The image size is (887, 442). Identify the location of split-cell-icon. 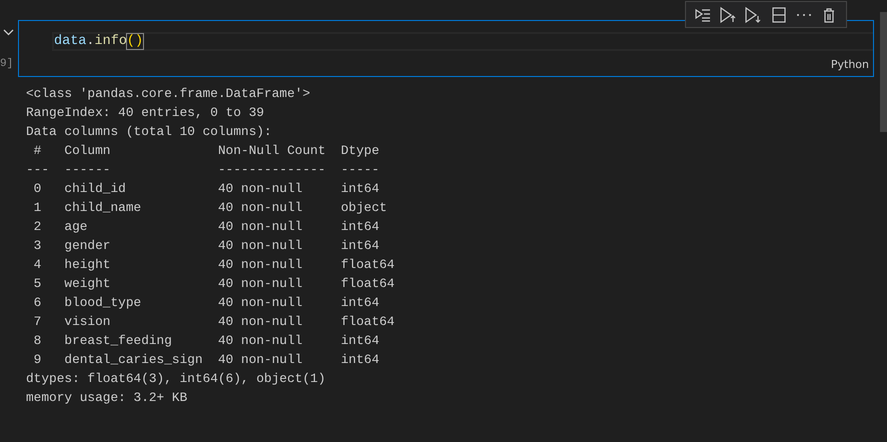
(779, 15).